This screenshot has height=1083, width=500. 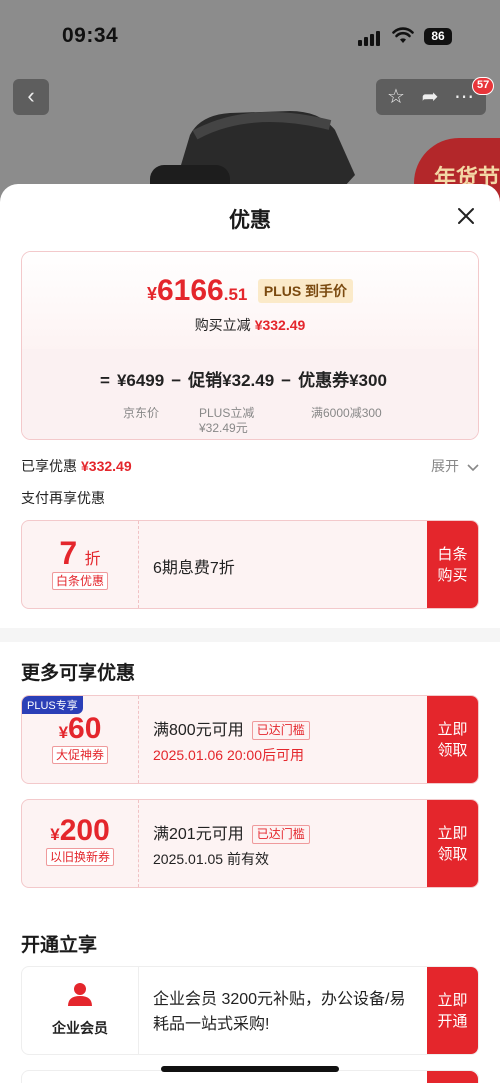 I want to click on coupon-left: ¥60 大促神券, so click(x=80, y=739).